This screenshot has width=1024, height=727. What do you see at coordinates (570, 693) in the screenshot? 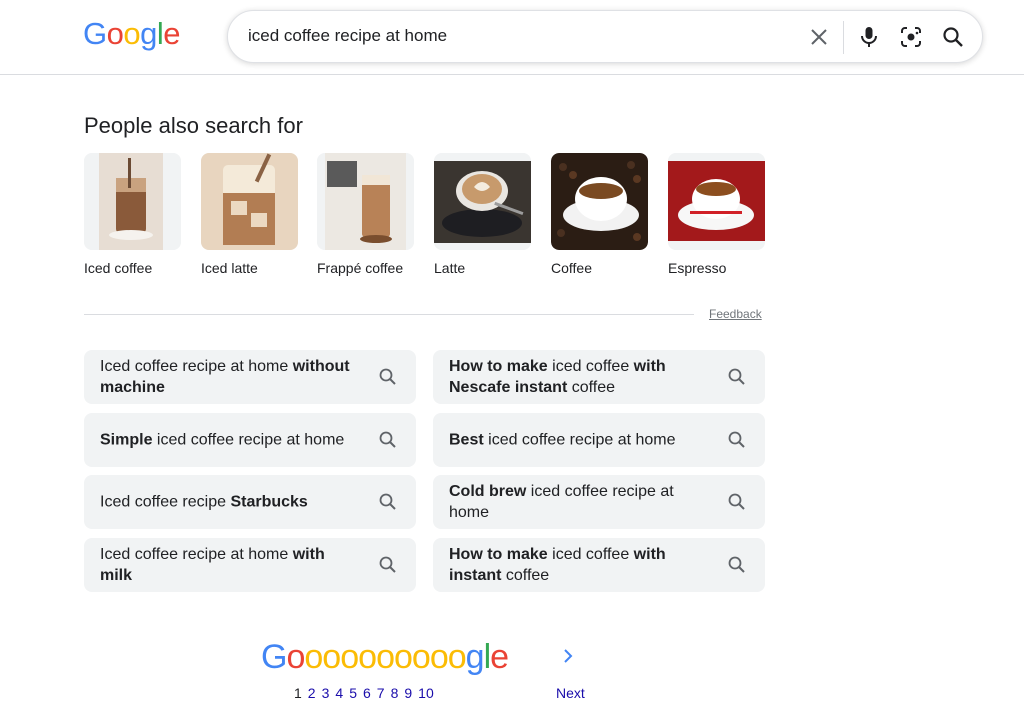
I see `next-page-link: Next` at bounding box center [570, 693].